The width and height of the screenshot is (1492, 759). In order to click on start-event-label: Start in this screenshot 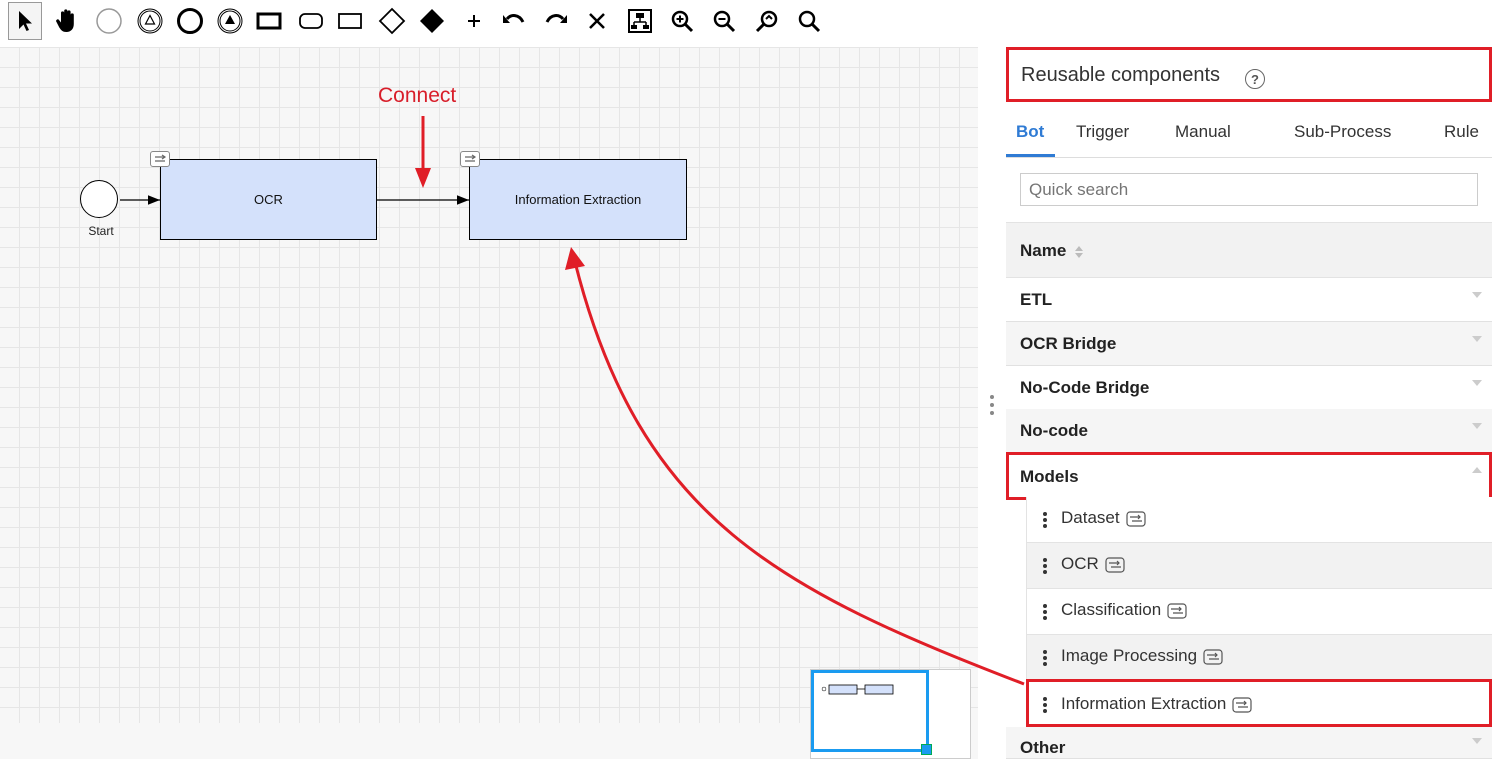, I will do `click(101, 231)`.